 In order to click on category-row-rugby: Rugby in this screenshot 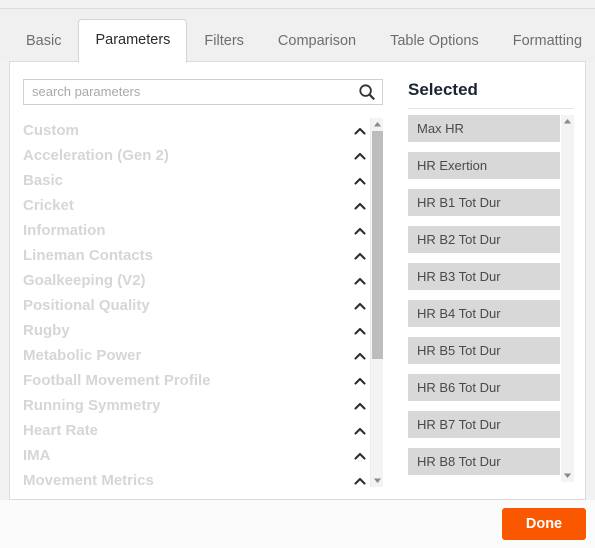, I will do `click(196, 330)`.